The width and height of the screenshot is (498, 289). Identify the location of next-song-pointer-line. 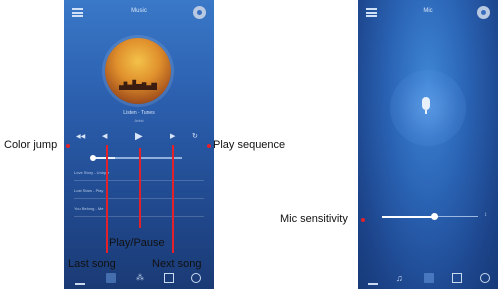
(173, 199).